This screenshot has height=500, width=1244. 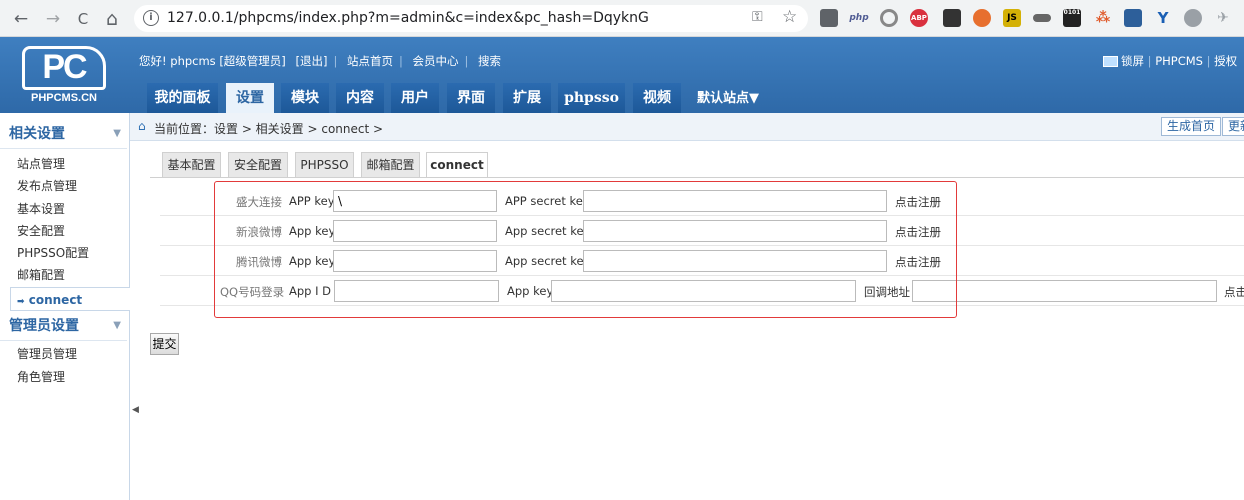 What do you see at coordinates (489, 61) in the screenshot?
I see `search-link: 搜索` at bounding box center [489, 61].